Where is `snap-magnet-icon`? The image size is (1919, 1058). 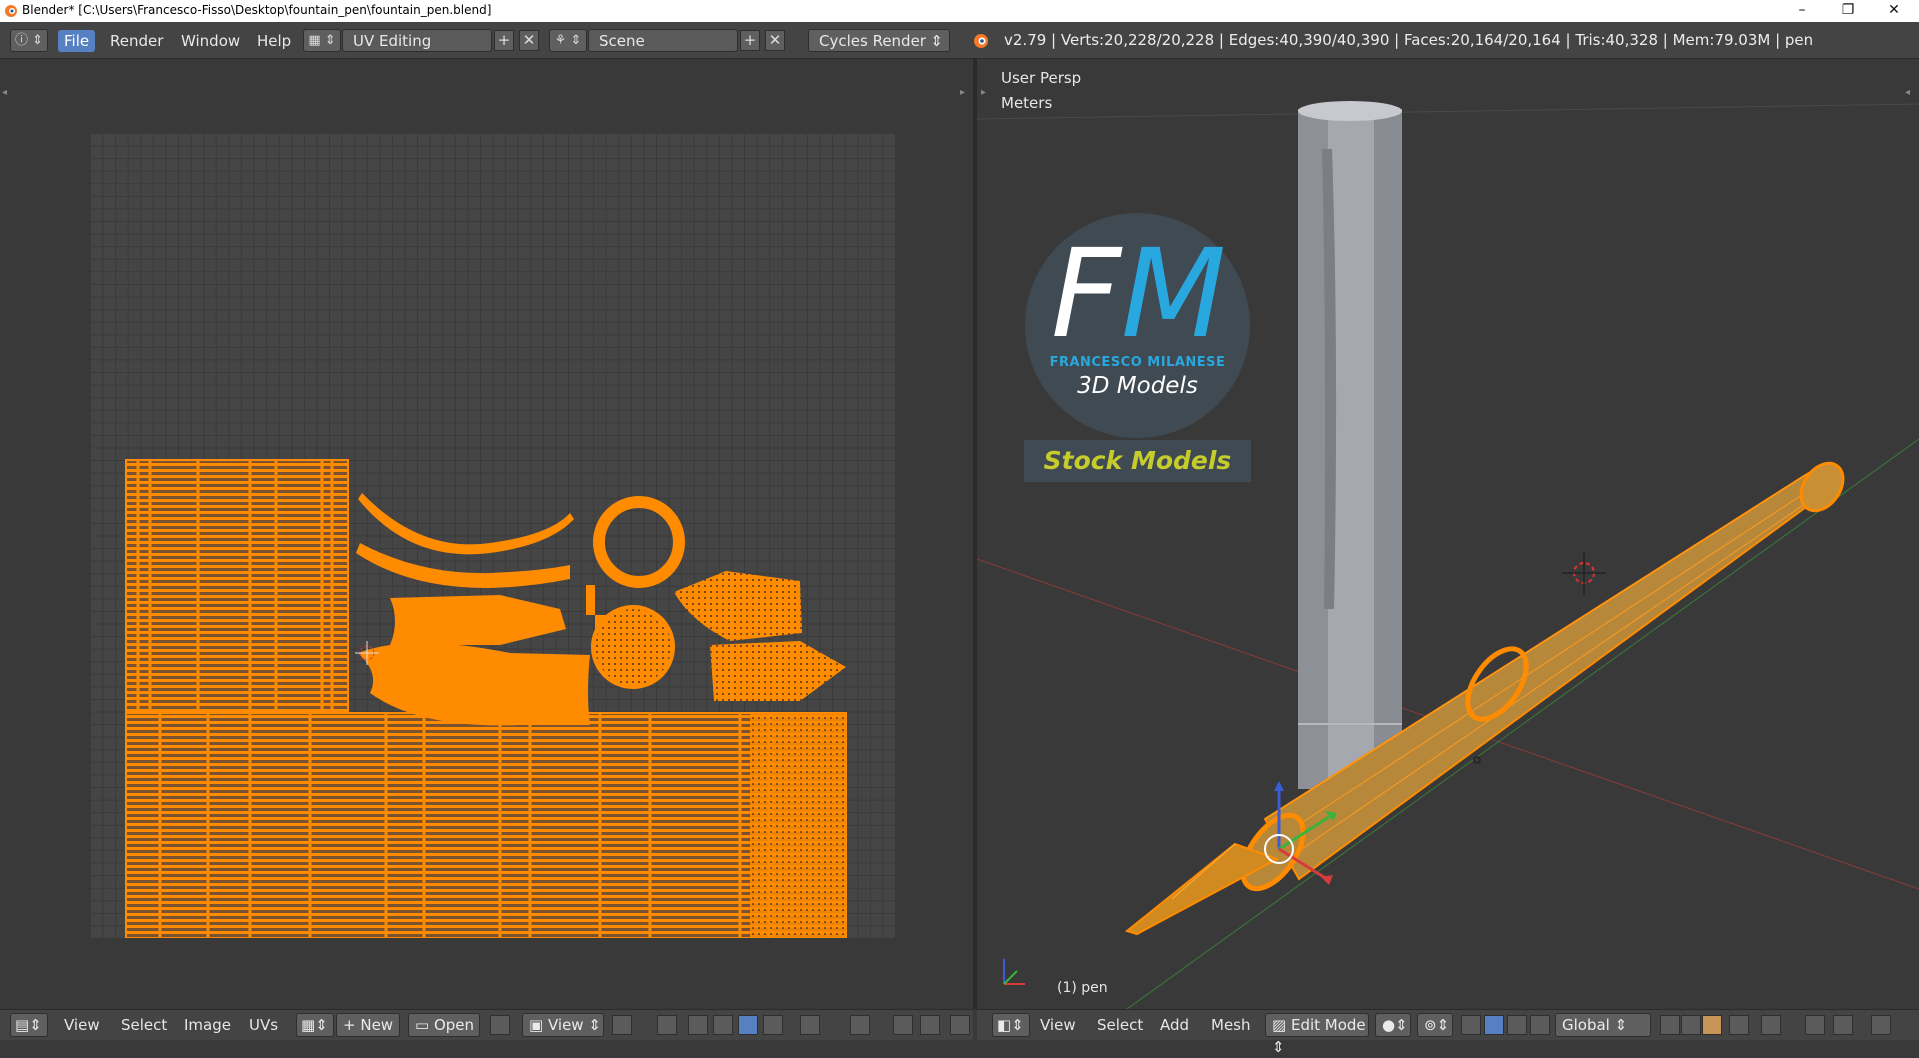 snap-magnet-icon is located at coordinates (903, 1025).